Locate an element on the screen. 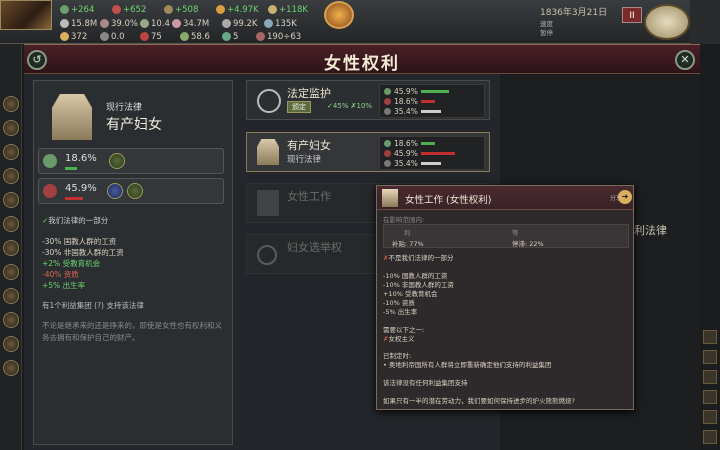 The image size is (720, 450). background-label: 利法律 is located at coordinates (650, 230).